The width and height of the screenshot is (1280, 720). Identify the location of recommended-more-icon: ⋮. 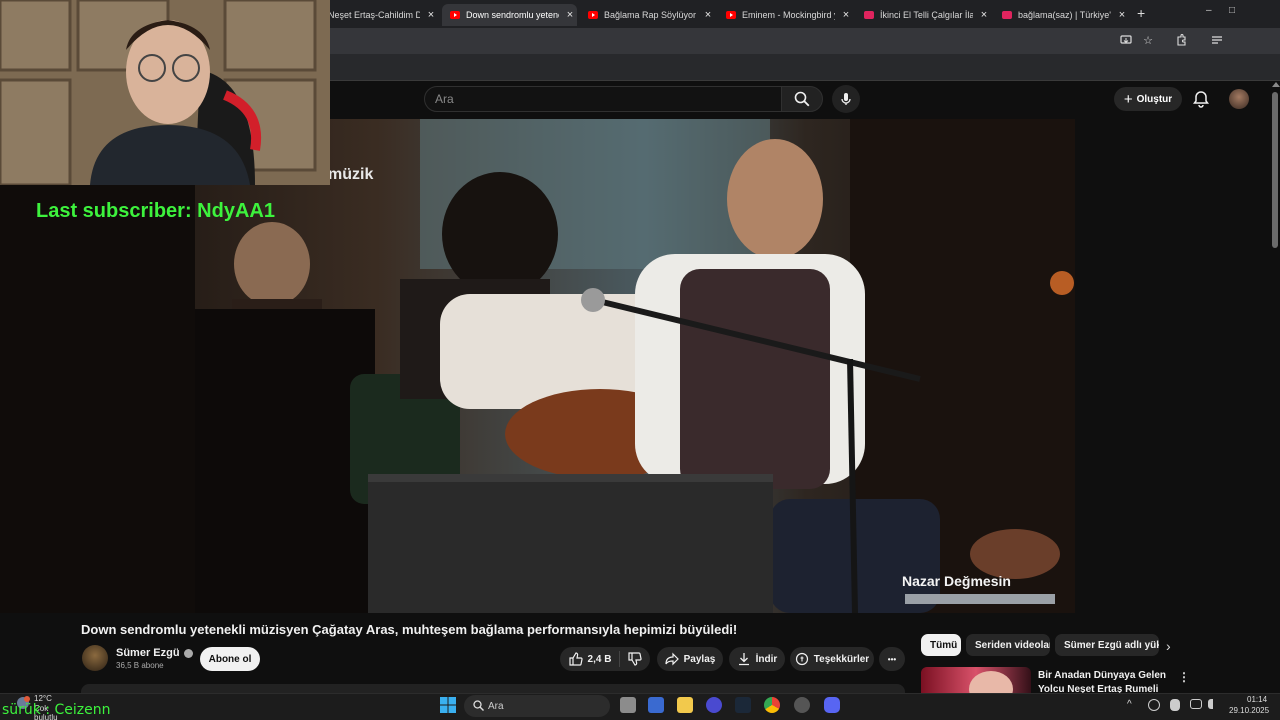
(1184, 677).